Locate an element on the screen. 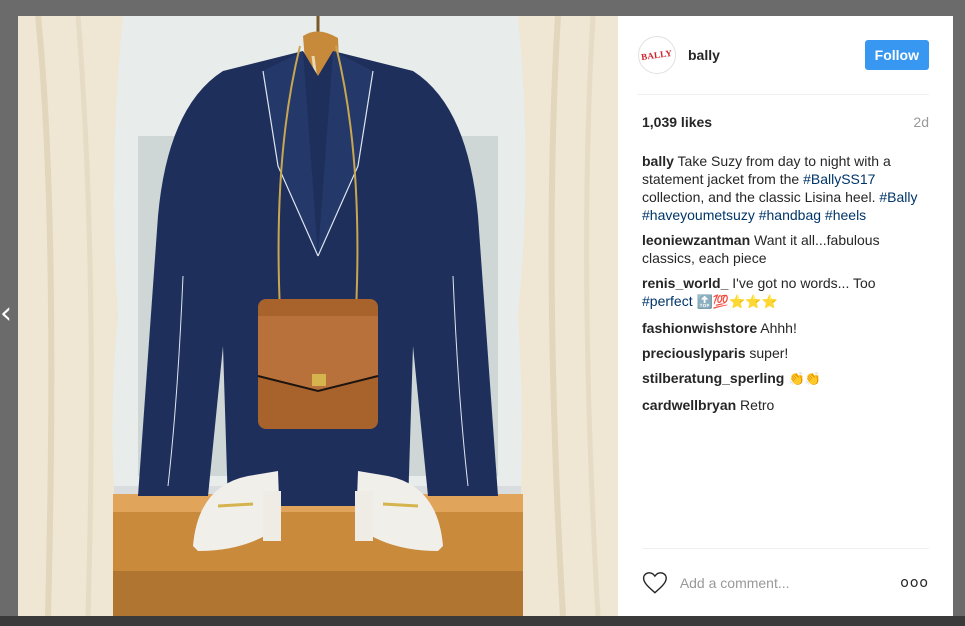  heart-like-icon is located at coordinates (655, 583).